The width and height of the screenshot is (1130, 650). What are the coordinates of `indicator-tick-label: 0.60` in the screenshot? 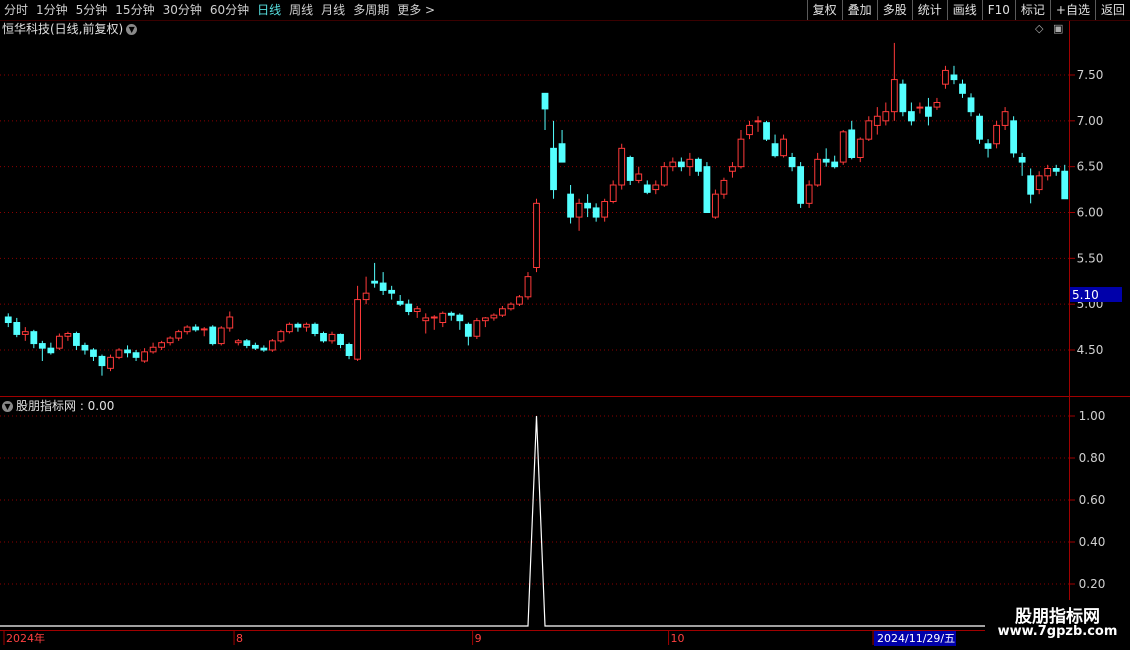 It's located at (1092, 500).